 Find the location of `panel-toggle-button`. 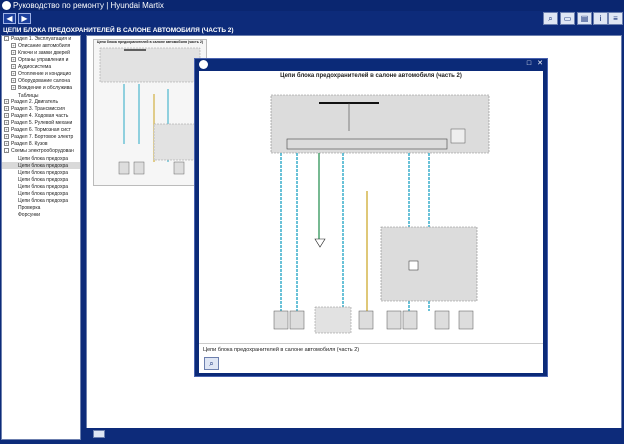

panel-toggle-button is located at coordinates (99, 434).